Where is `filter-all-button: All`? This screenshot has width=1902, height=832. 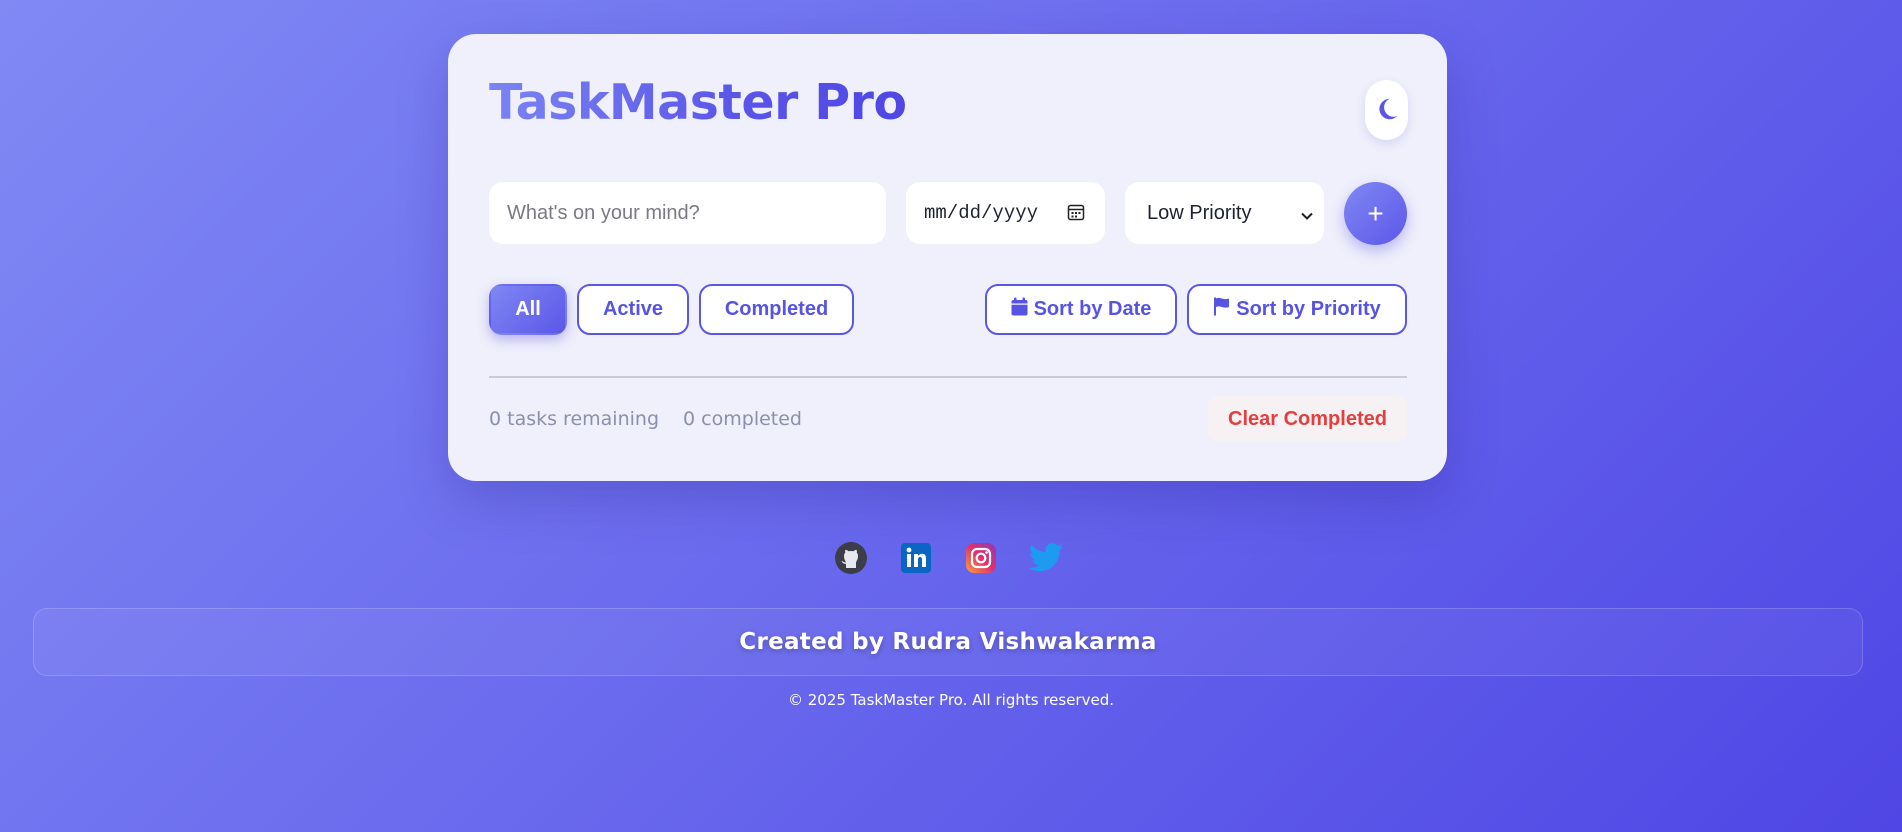
filter-all-button: All is located at coordinates (528, 309).